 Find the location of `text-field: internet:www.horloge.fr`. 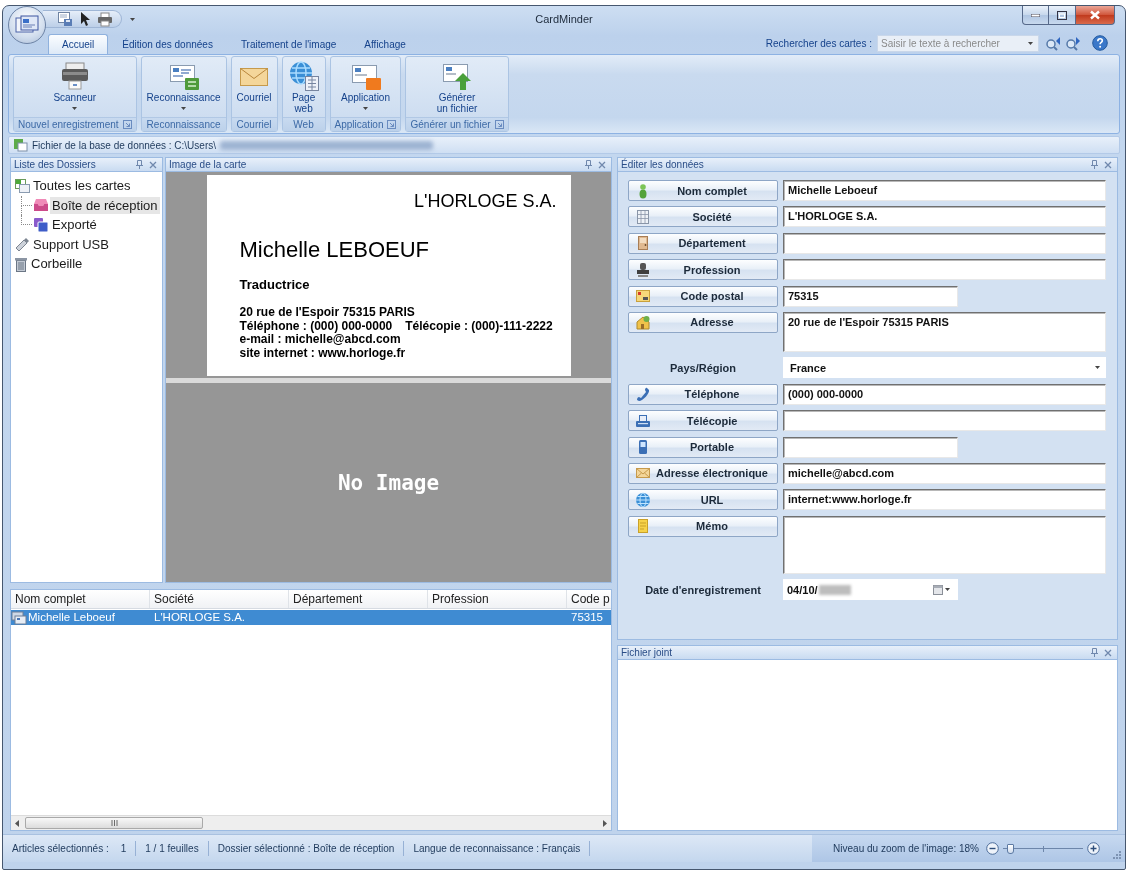

text-field: internet:www.horloge.fr is located at coordinates (944, 500).